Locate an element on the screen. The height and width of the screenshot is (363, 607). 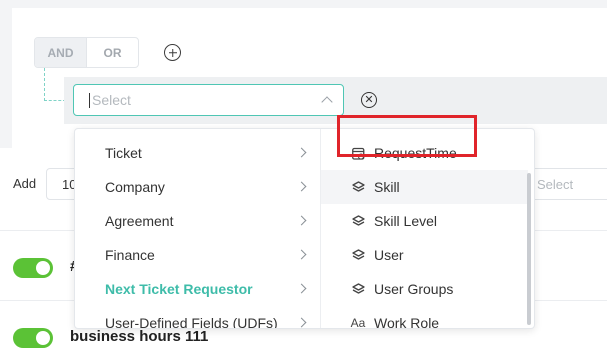
or-button: OR is located at coordinates (112, 52).